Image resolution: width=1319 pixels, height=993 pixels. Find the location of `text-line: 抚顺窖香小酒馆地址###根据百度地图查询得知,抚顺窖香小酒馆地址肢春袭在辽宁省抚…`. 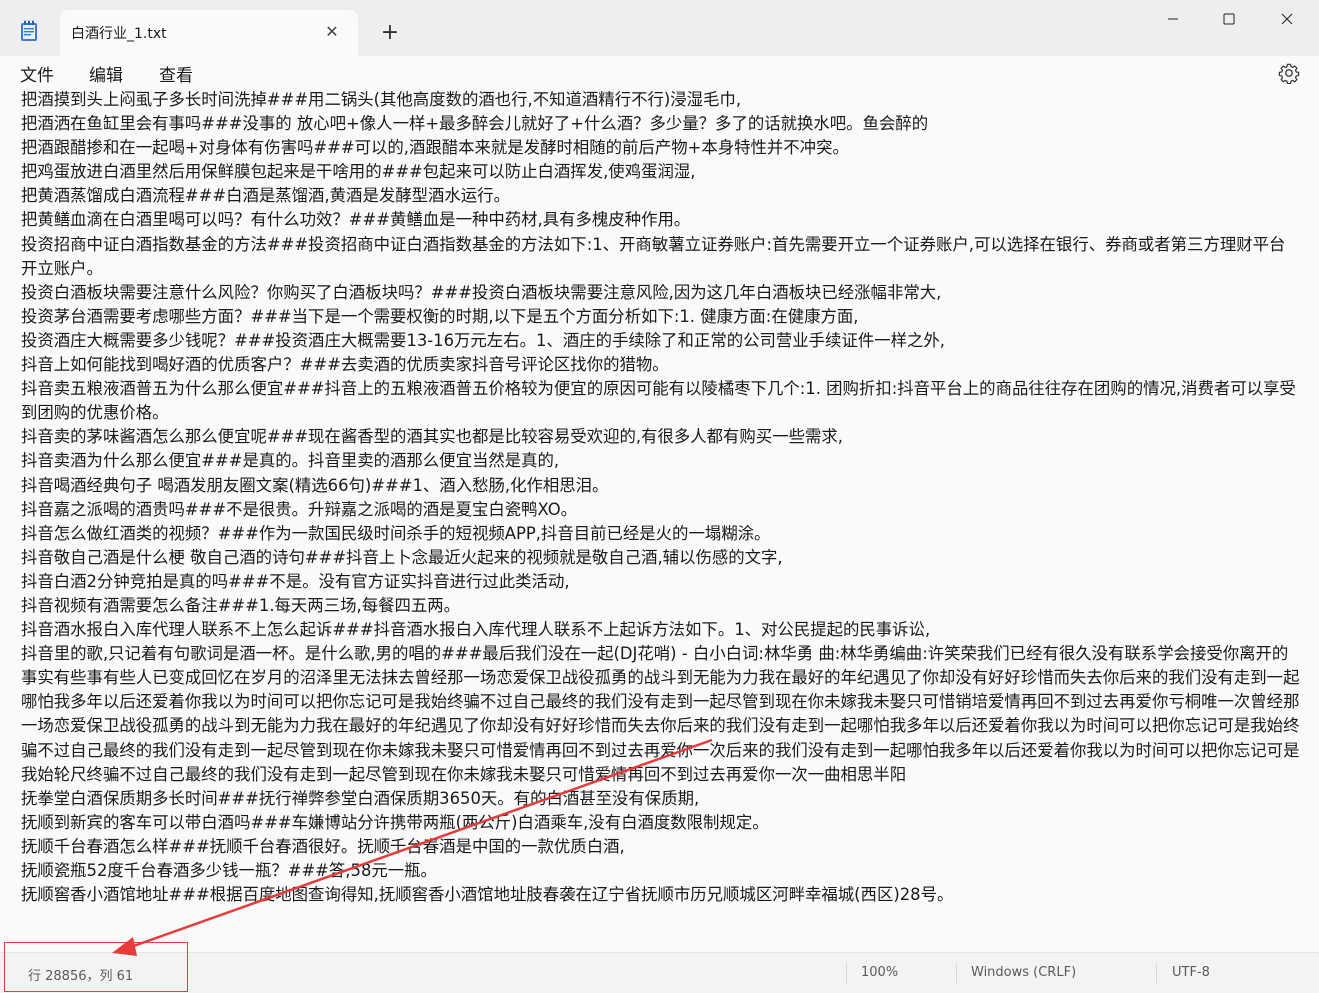

text-line: 抚顺窖香小酒馆地址###根据百度地图查询得知,抚顺窖香小酒馆地址肢春袭在辽宁省抚… is located at coordinates (661, 895).